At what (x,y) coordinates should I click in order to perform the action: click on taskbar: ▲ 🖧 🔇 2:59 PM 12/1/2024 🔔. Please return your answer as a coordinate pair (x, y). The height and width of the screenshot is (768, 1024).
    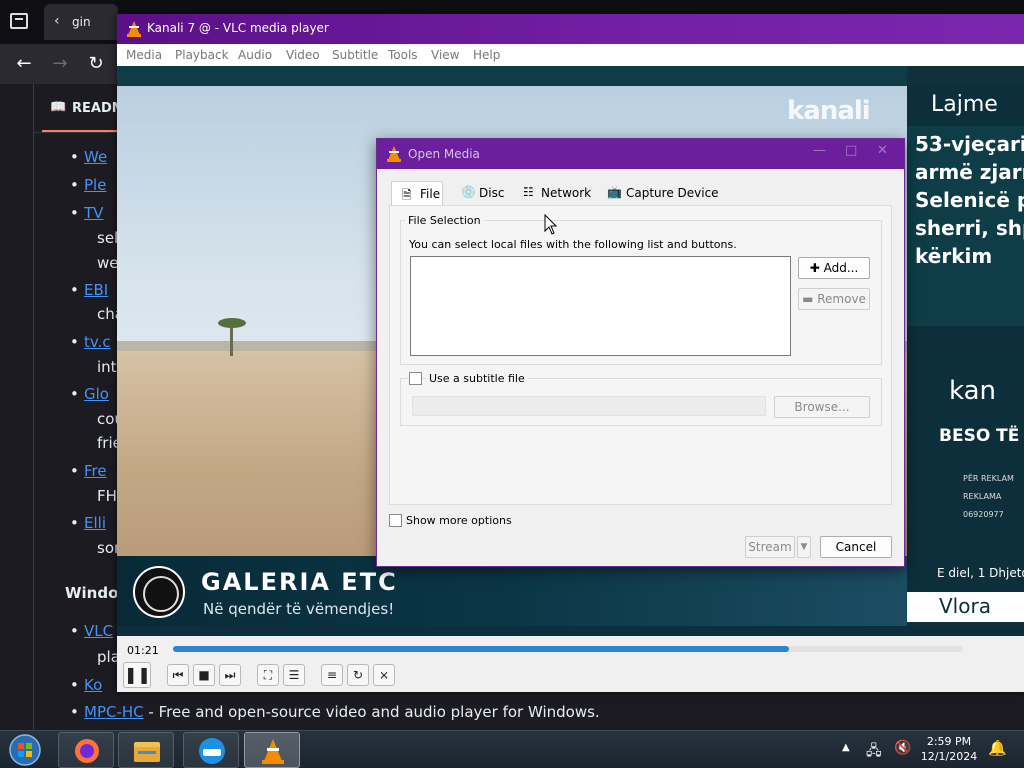
    Looking at the image, I should click on (512, 749).